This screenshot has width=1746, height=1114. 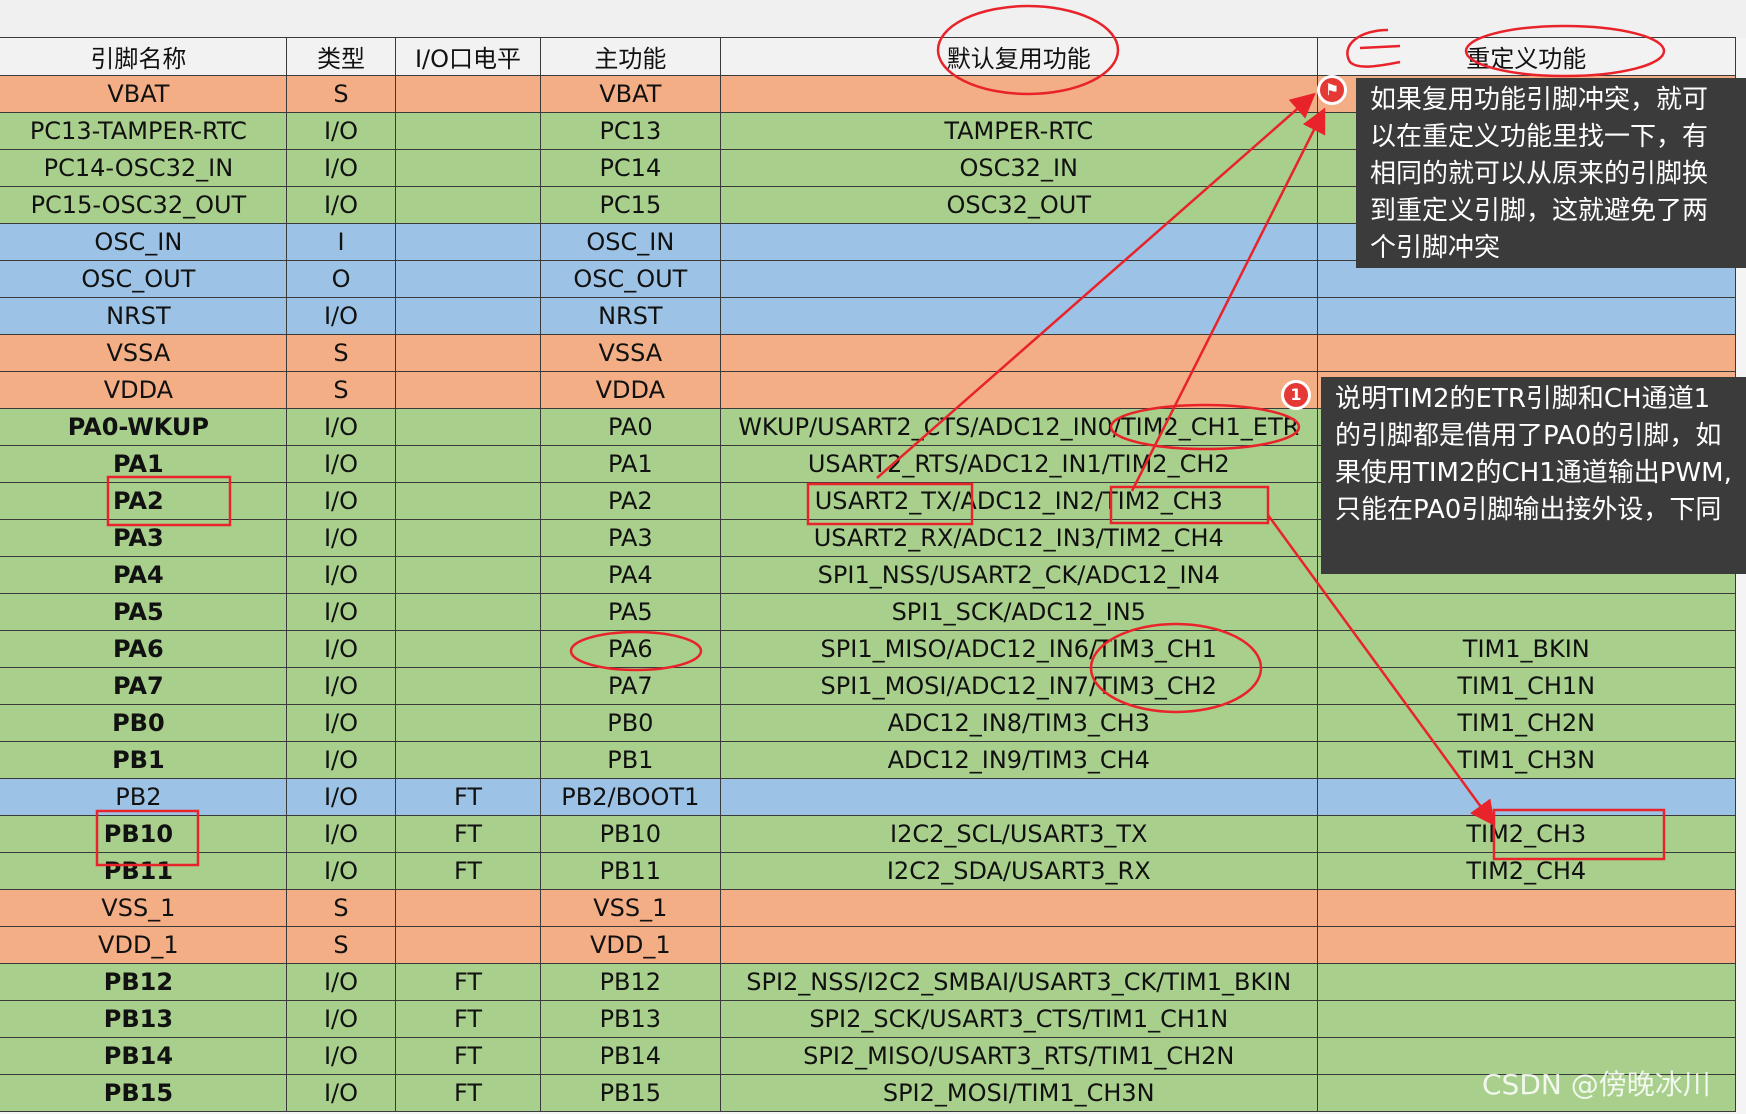 What do you see at coordinates (143, 760) in the screenshot?
I see `pin-name-cell: PB1` at bounding box center [143, 760].